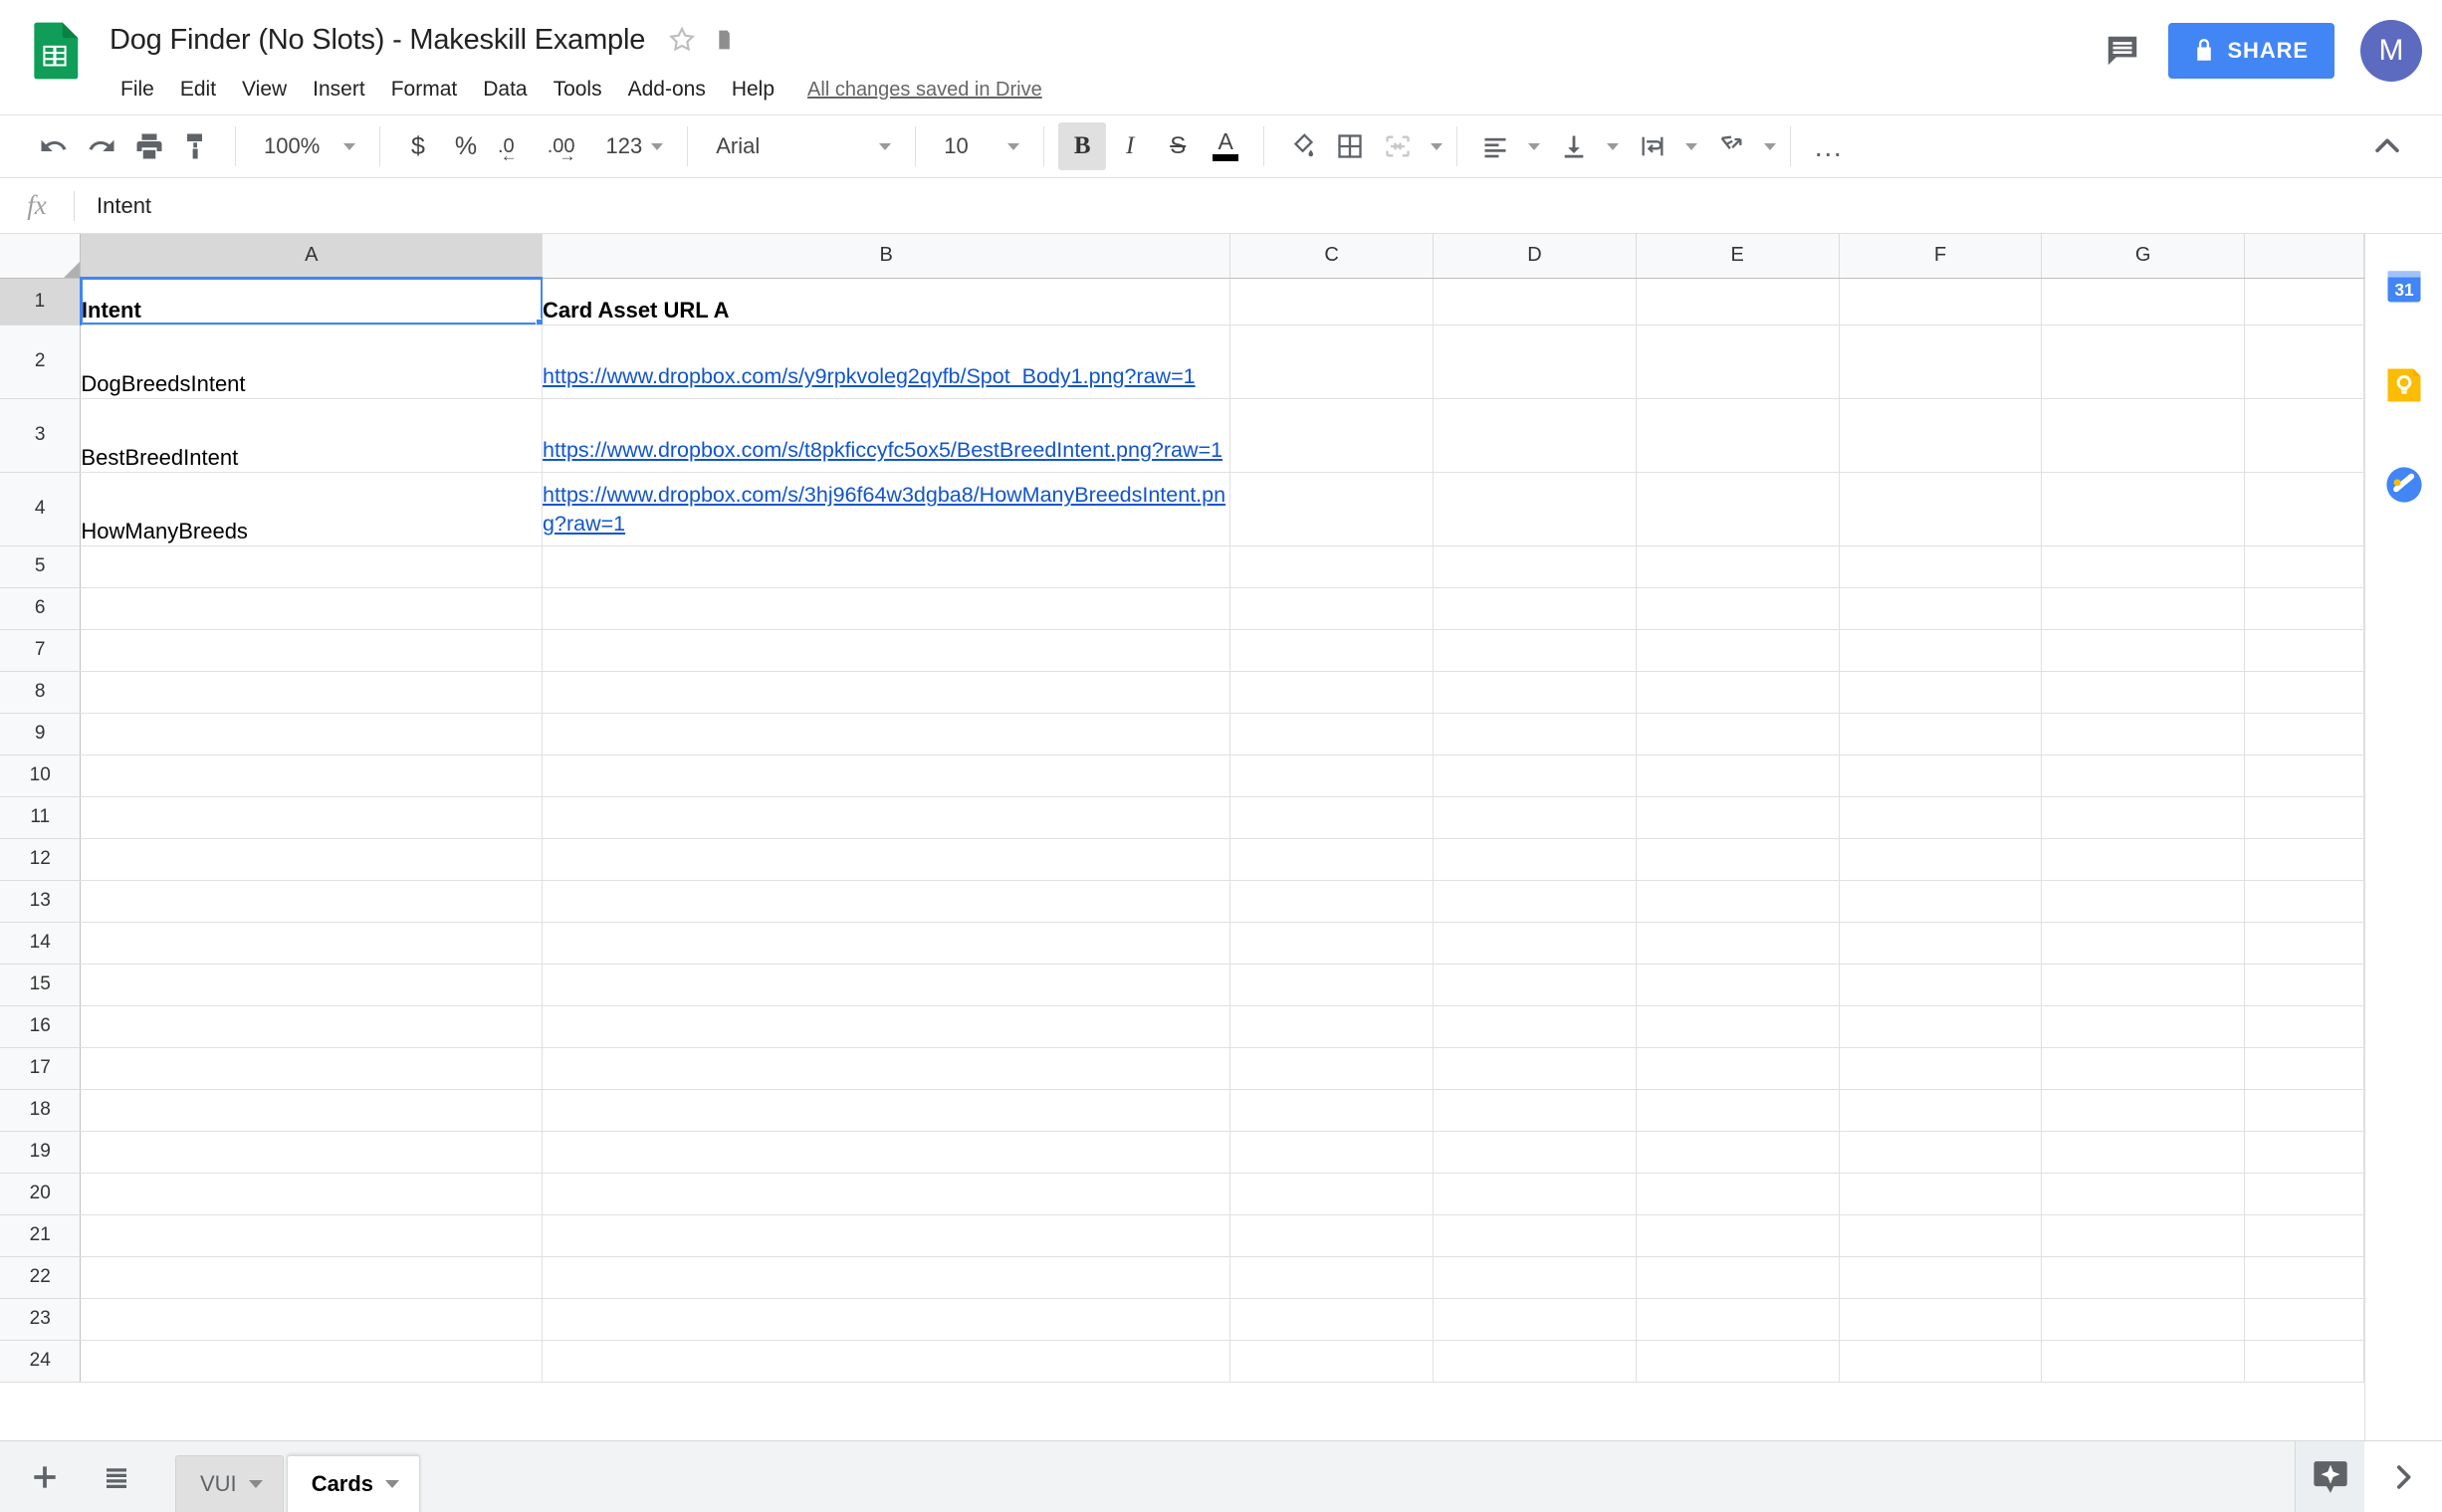 This screenshot has height=1512, width=2442. What do you see at coordinates (229, 1483) in the screenshot?
I see `sheet-tab-vui: VUI` at bounding box center [229, 1483].